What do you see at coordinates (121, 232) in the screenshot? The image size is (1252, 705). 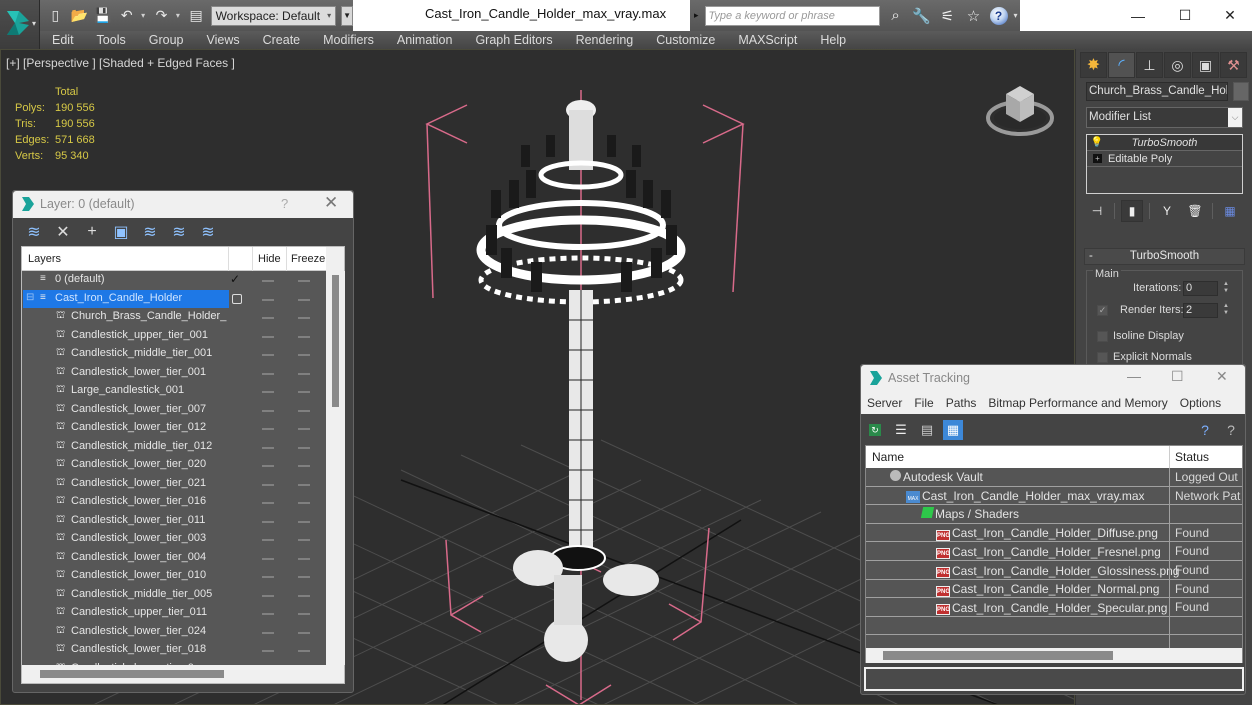 I see `select-objects-icon: ▣` at bounding box center [121, 232].